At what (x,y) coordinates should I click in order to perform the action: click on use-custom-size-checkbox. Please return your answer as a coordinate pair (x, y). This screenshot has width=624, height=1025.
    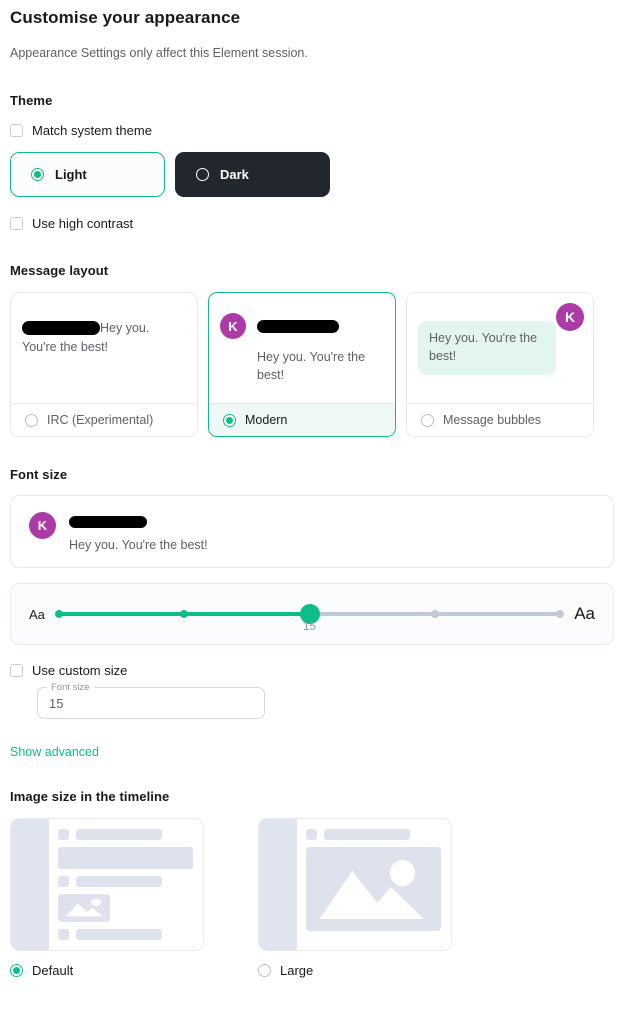
    Looking at the image, I should click on (16, 670).